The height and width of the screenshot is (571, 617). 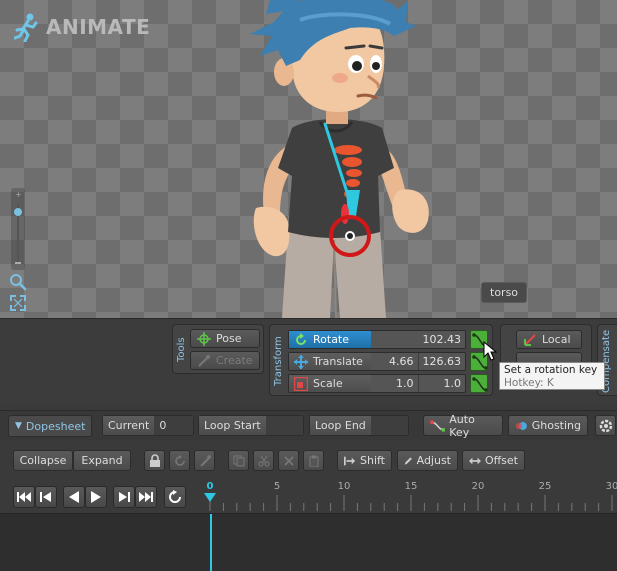 I want to click on create-button: Create, so click(x=225, y=360).